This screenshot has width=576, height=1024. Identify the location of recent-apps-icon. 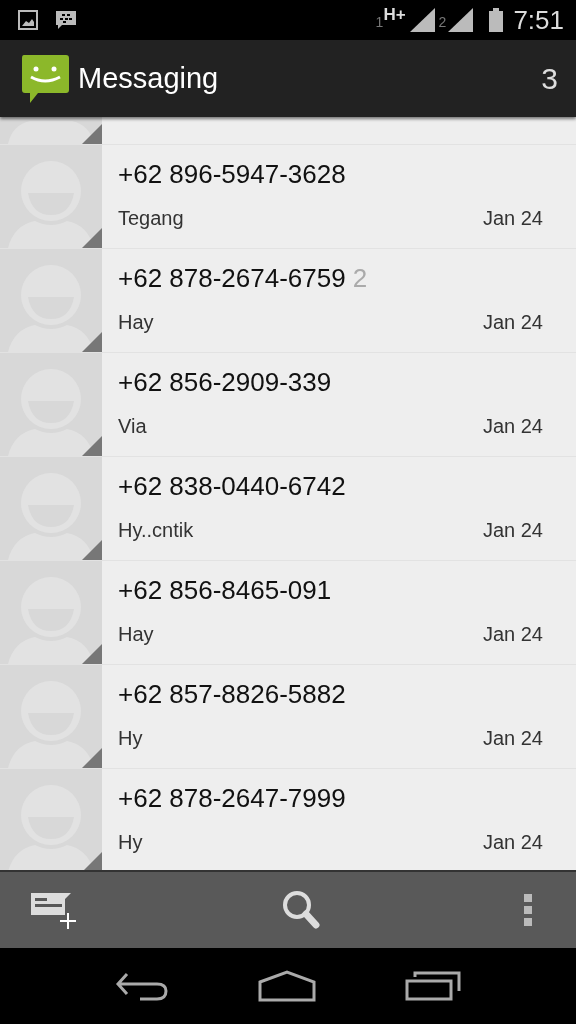
(433, 986).